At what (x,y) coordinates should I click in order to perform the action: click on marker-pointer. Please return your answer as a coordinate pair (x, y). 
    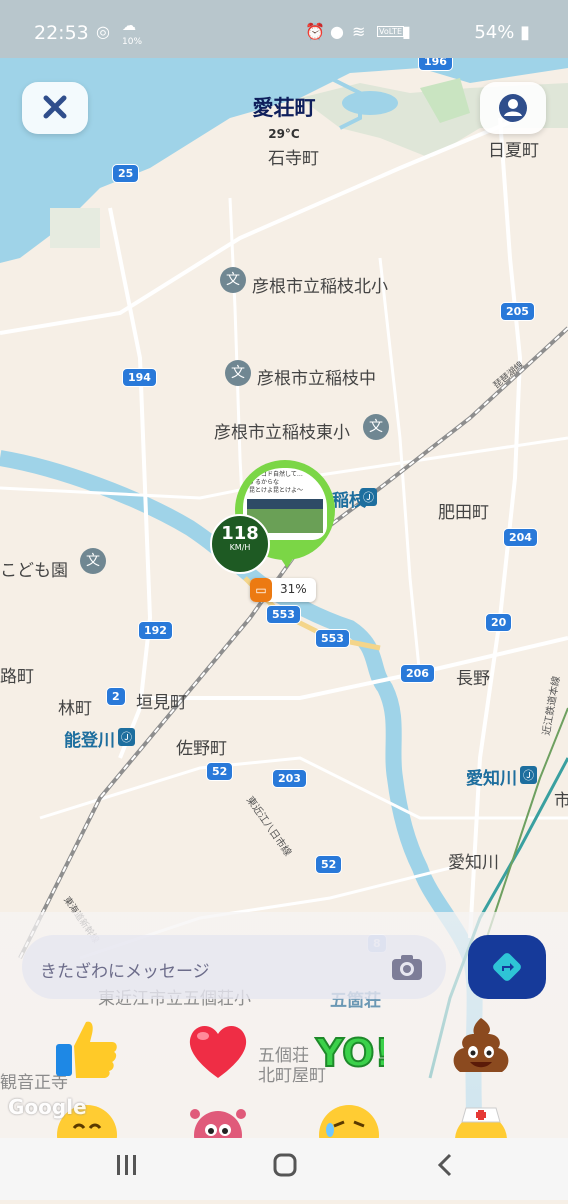
    Looking at the image, I should click on (287, 562).